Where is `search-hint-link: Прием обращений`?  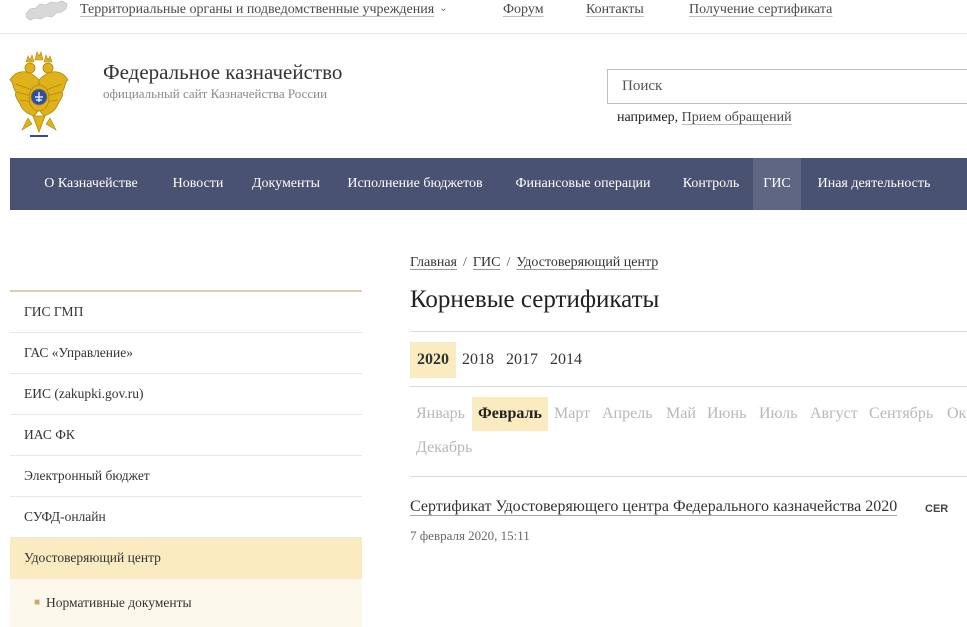
search-hint-link: Прием обращений is located at coordinates (737, 117).